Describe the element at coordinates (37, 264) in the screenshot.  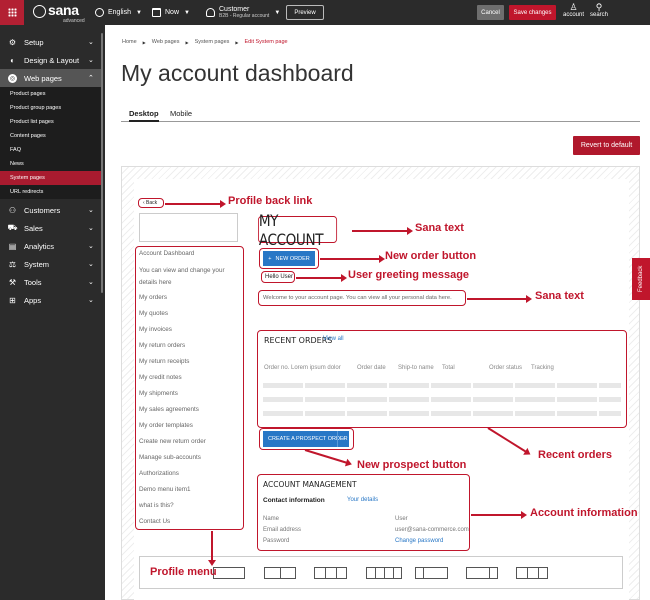
I see `sidebar-item-label: System` at that location.